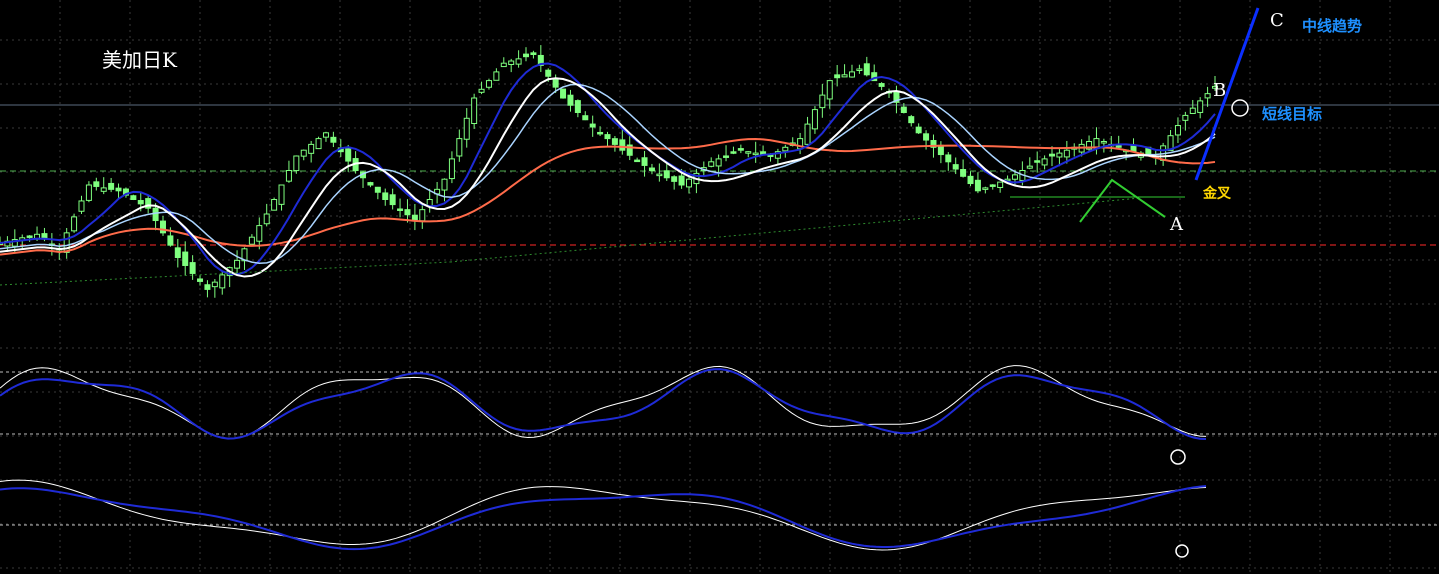 This screenshot has width=1439, height=574. I want to click on golden-cross-label: 金叉, so click(1217, 194).